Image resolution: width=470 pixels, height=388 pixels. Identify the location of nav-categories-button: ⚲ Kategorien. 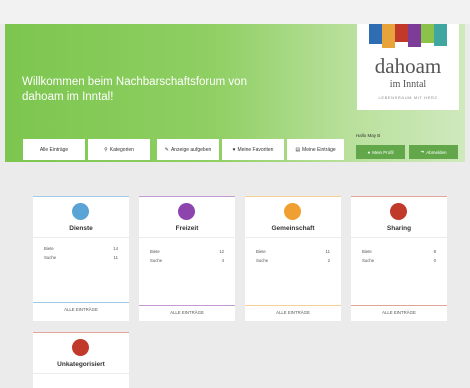
(119, 149).